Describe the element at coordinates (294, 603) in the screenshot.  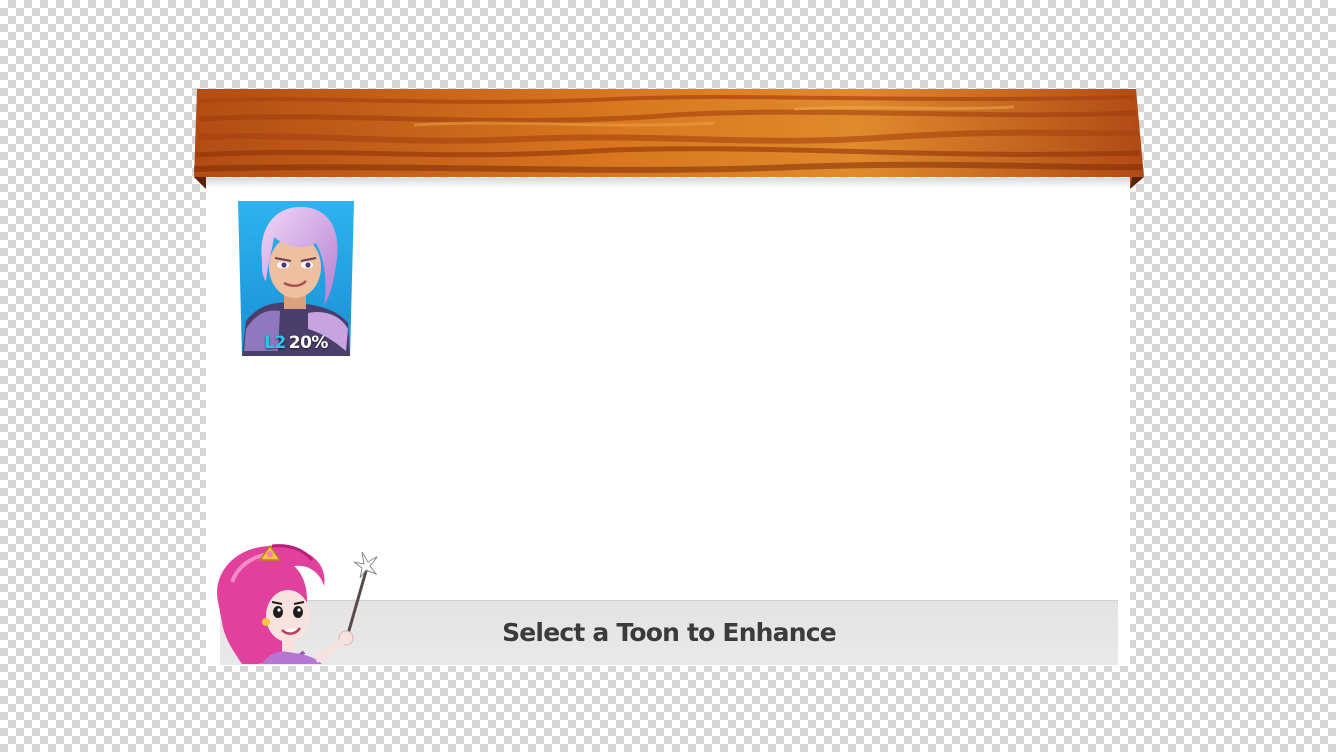
I see `pink-fairy-mascot-icon` at that location.